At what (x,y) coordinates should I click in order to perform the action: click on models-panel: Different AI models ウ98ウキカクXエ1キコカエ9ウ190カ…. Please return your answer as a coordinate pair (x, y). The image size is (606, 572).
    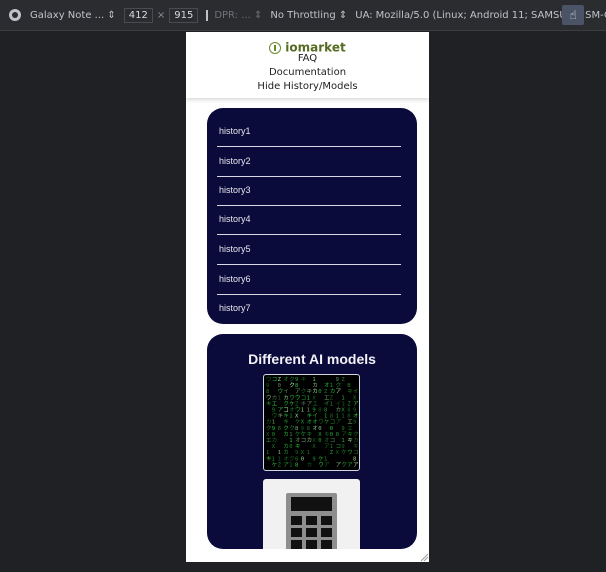
    Looking at the image, I should click on (312, 441).